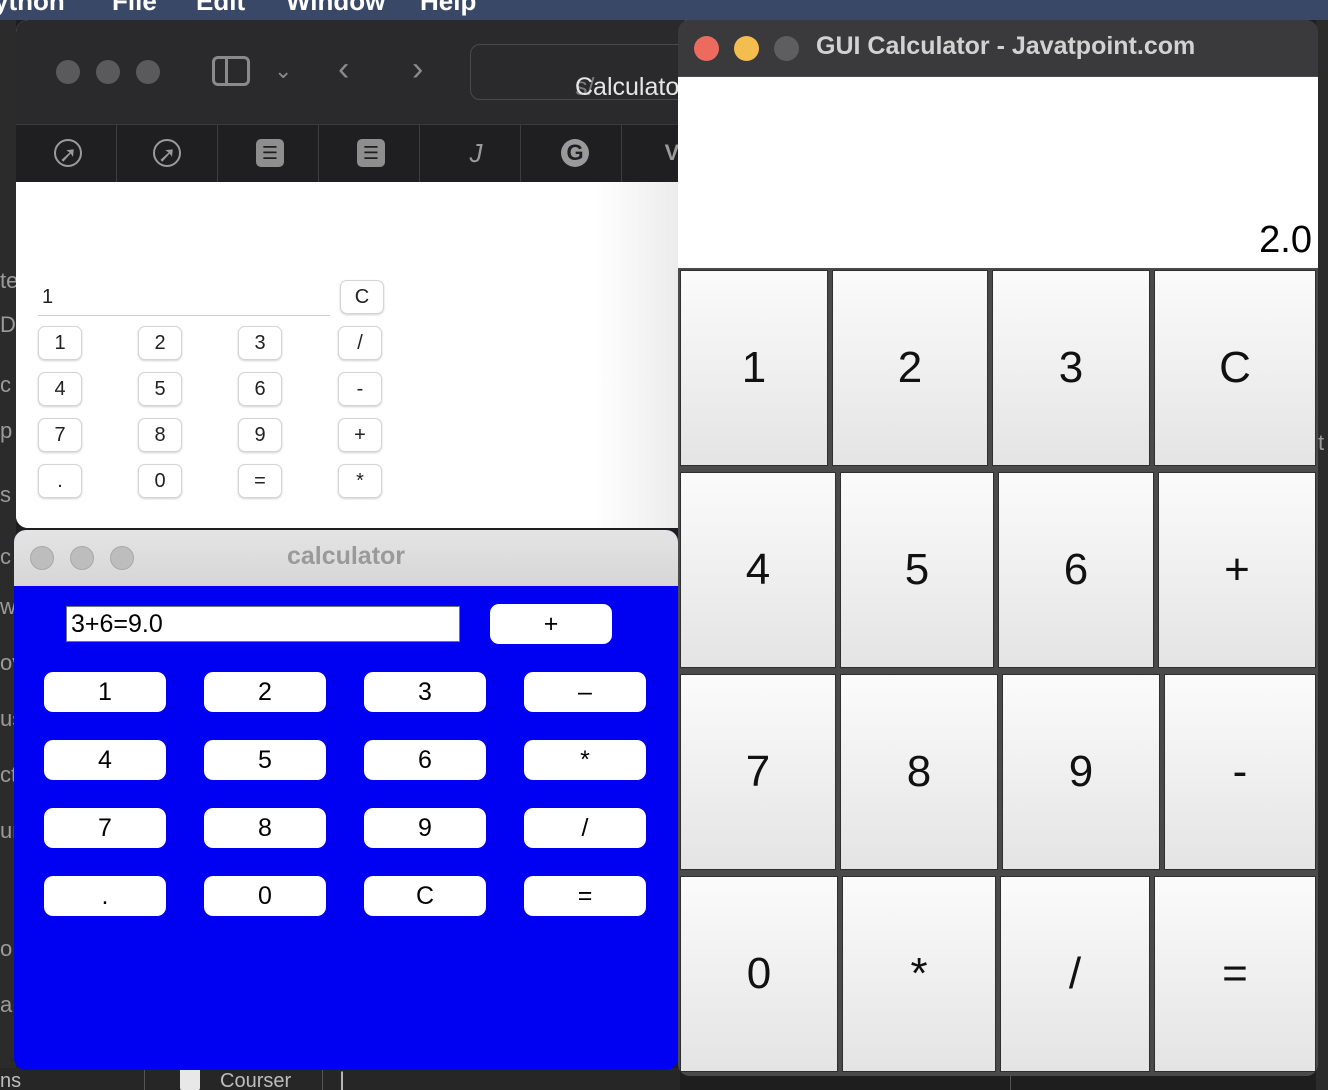 This screenshot has width=1328, height=1090. Describe the element at coordinates (910, 368) in the screenshot. I see `java-calc-button-2: 2` at that location.